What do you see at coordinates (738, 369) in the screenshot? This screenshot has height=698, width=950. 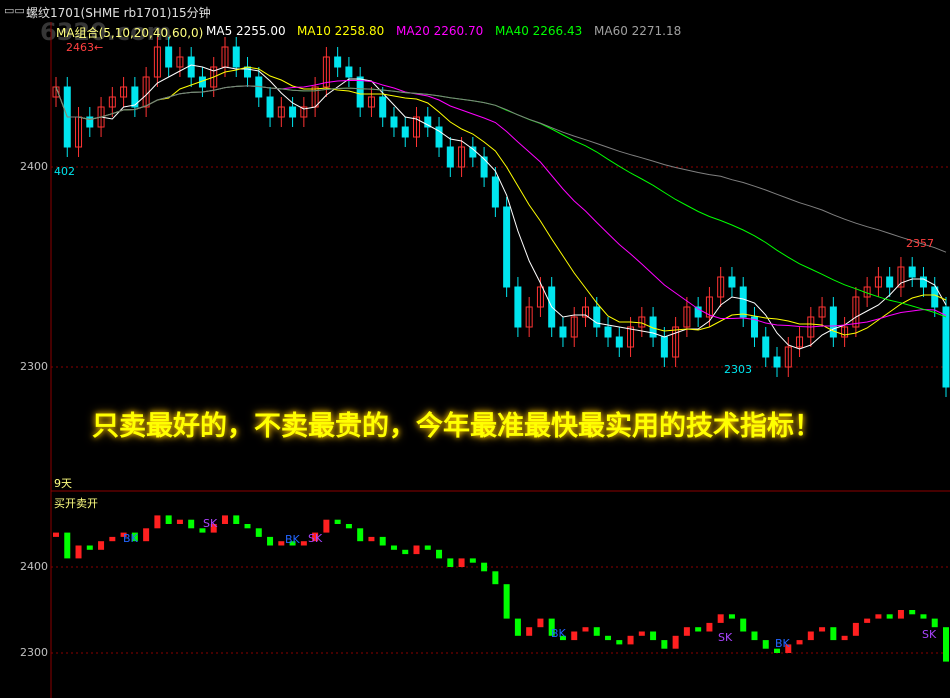 I see `low-annotation-mid: 2303` at bounding box center [738, 369].